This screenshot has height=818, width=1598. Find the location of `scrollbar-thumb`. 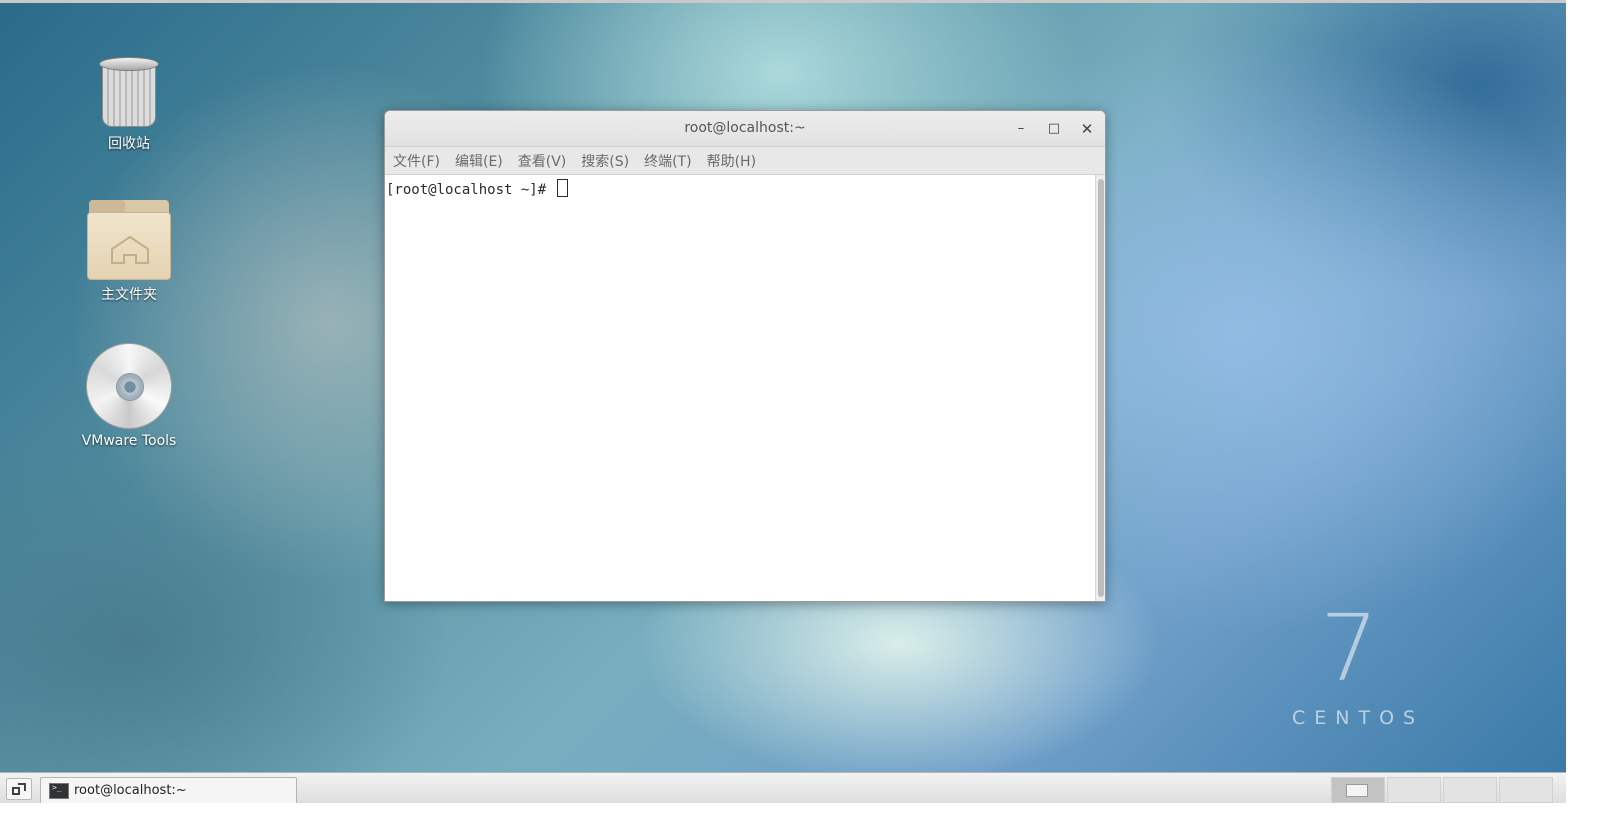

scrollbar-thumb is located at coordinates (1101, 388).